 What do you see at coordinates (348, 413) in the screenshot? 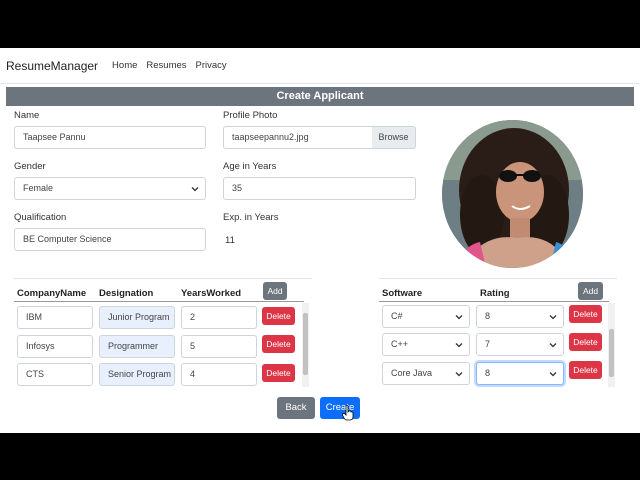
I see `hand-cursor-icon` at bounding box center [348, 413].